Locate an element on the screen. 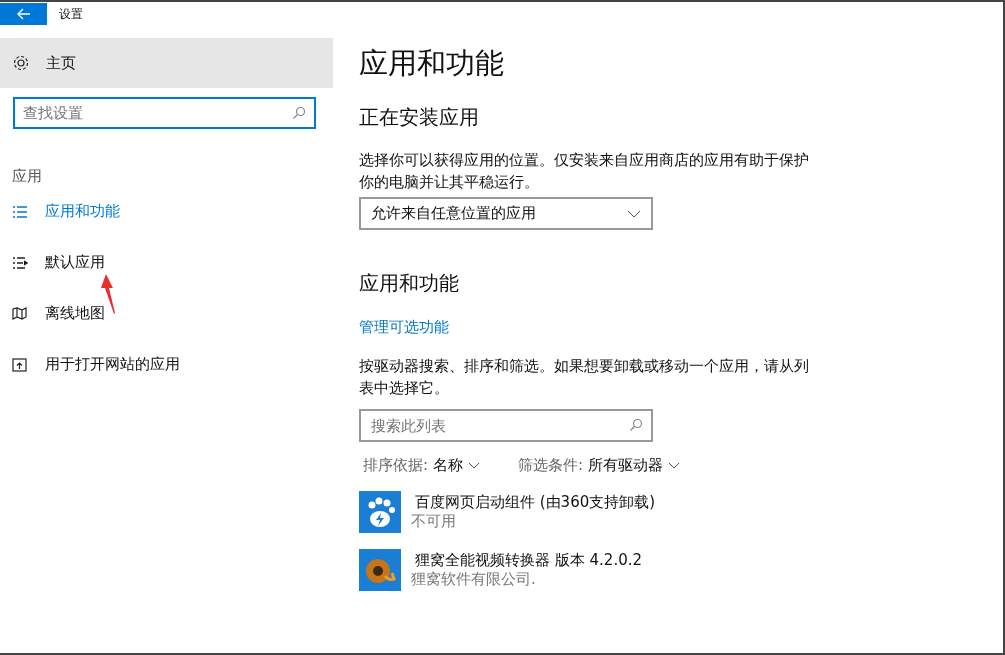  app-detail: 不可用 is located at coordinates (434, 521).